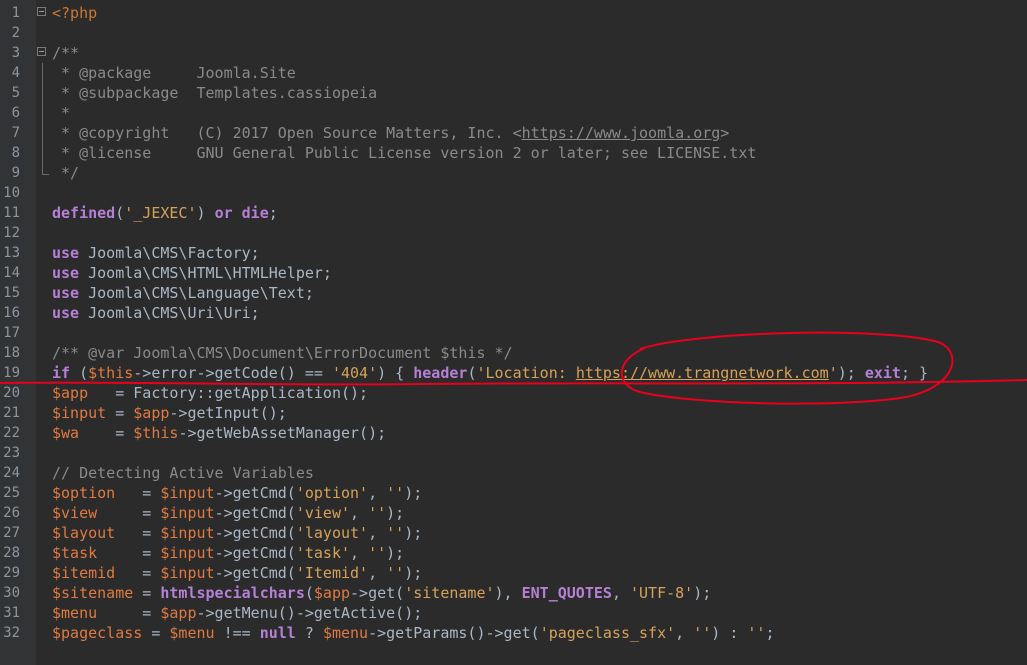  I want to click on code-text: use Joomla\CMS\Language\Text;, so click(183, 293).